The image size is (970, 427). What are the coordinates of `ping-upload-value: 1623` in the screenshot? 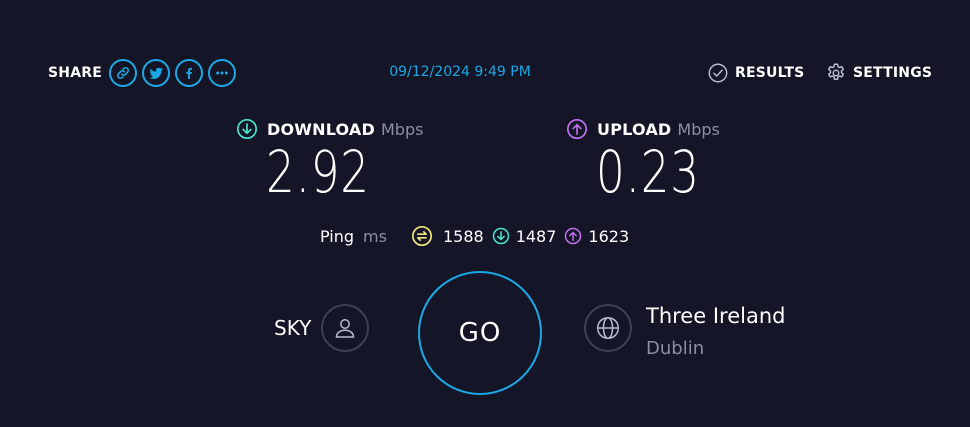 It's located at (609, 236).